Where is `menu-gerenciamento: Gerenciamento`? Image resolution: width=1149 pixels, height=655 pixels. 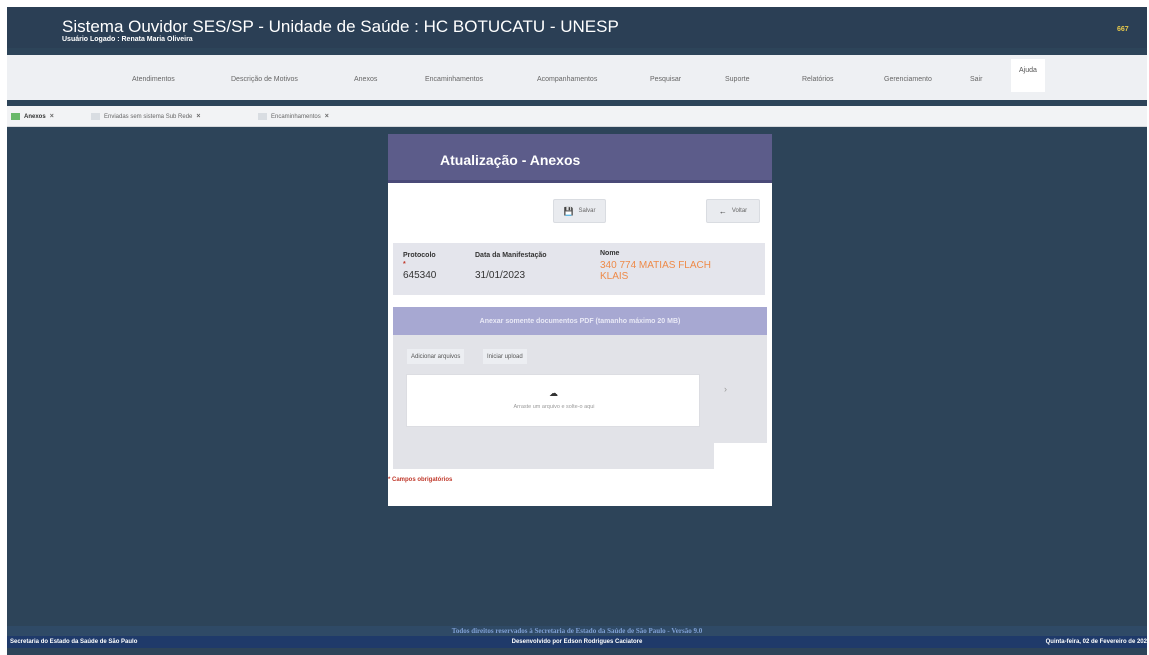
menu-gerenciamento: Gerenciamento is located at coordinates (908, 79).